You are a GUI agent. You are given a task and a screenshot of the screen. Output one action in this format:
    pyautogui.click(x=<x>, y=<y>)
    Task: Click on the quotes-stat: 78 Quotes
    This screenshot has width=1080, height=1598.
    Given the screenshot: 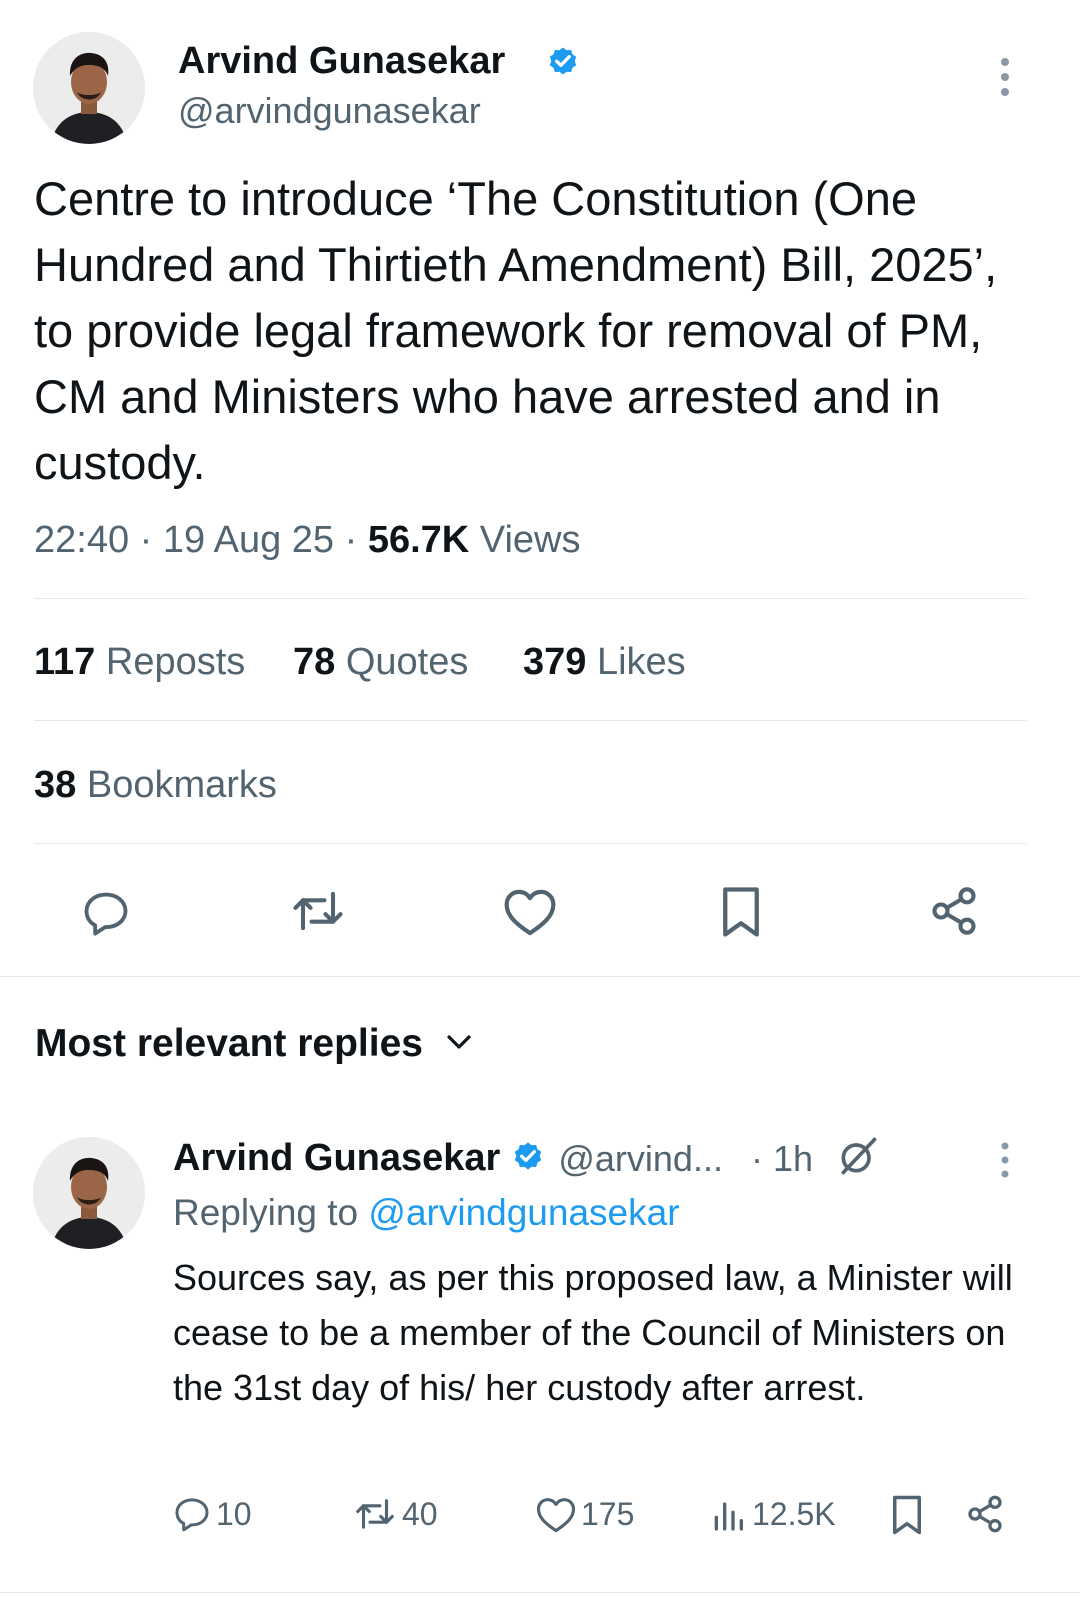 What is the action you would take?
    pyautogui.click(x=380, y=662)
    